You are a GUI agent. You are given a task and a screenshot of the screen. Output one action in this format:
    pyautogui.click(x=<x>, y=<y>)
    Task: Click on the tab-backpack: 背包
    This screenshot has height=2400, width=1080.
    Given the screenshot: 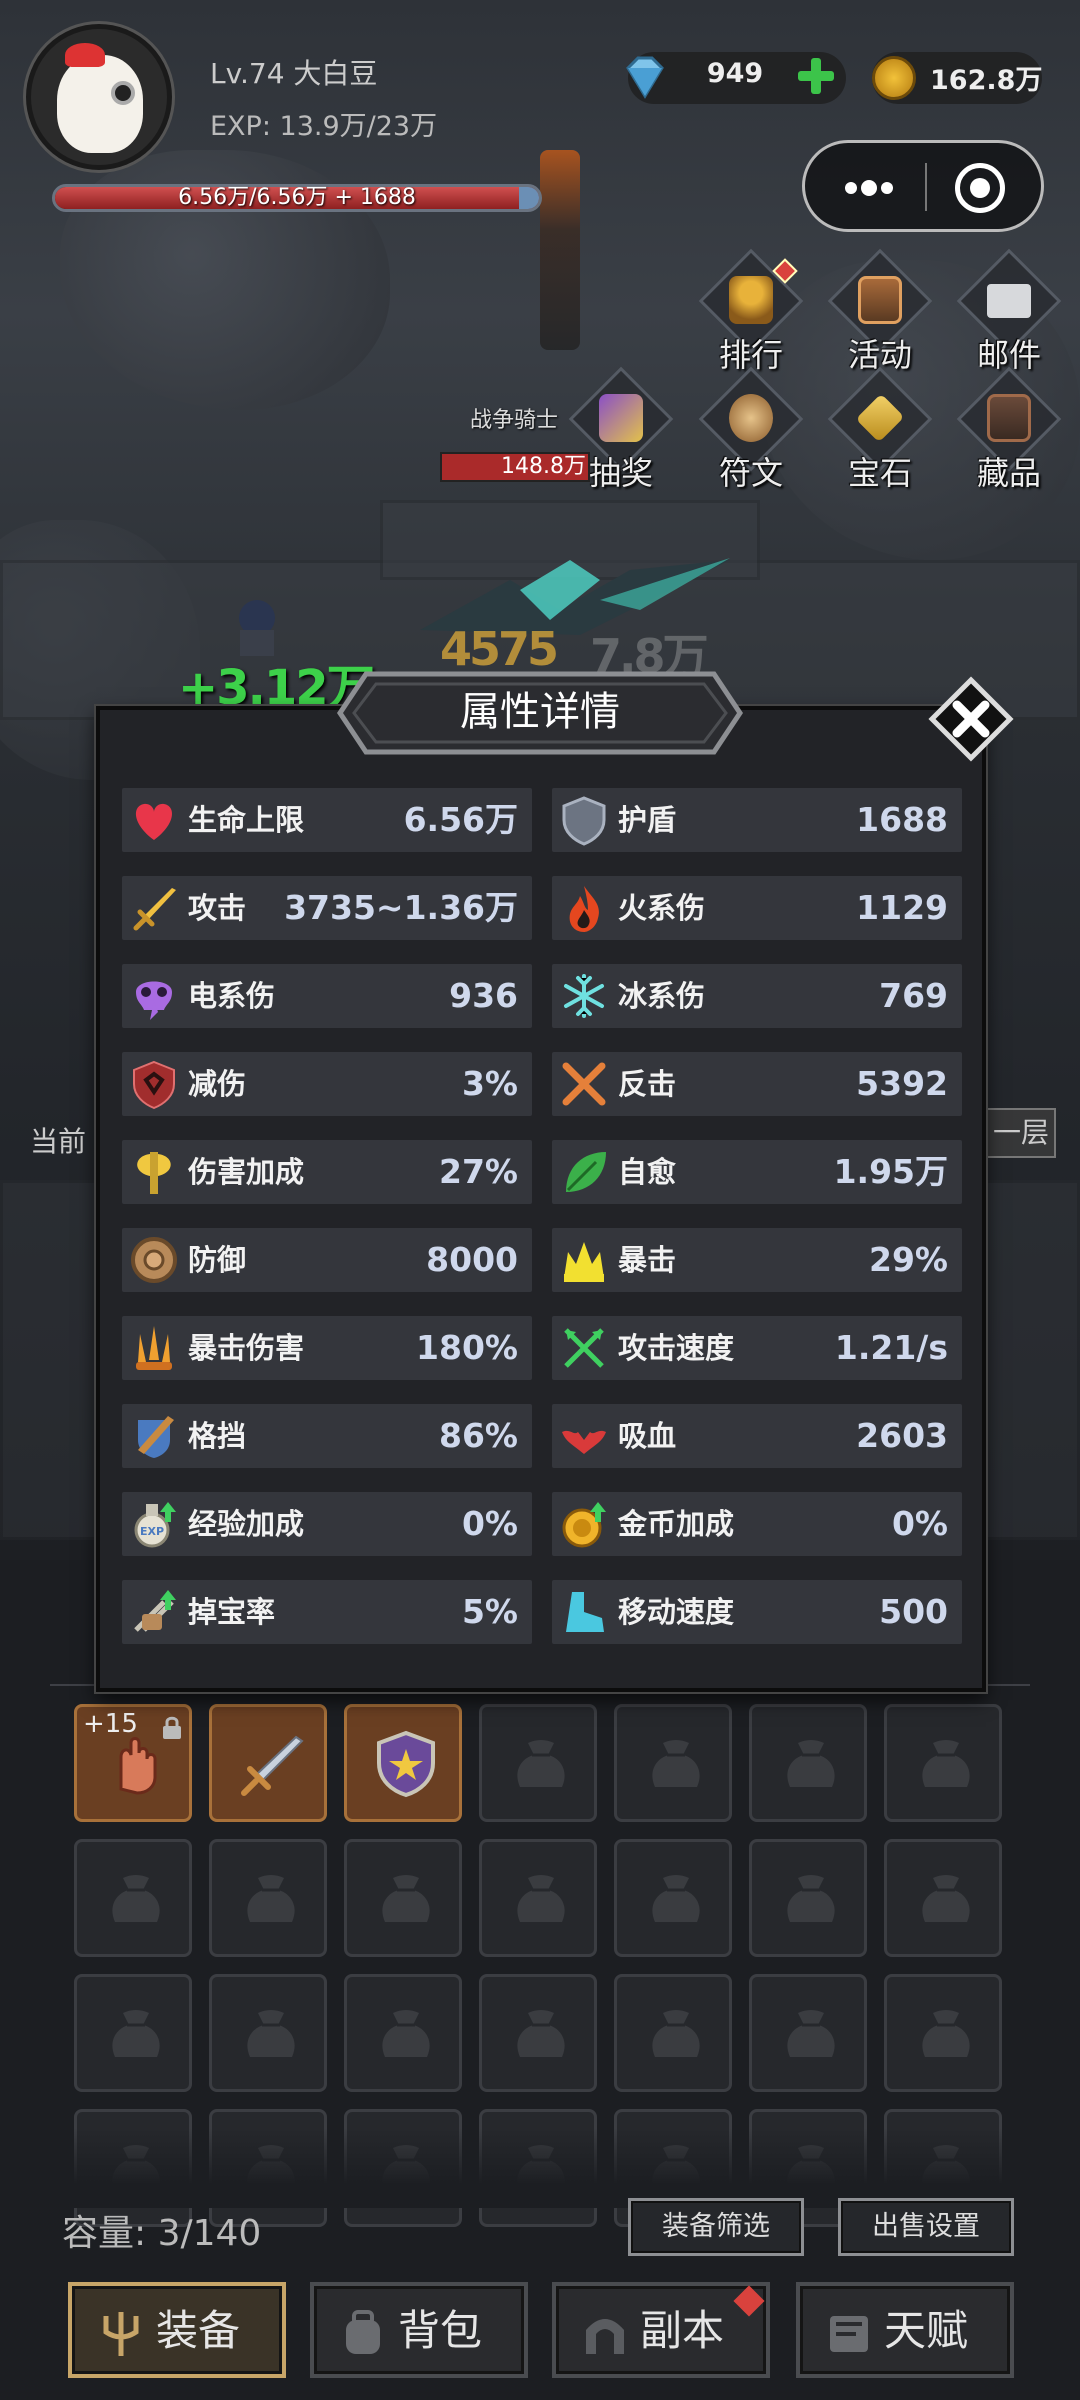 What is the action you would take?
    pyautogui.click(x=419, y=2330)
    